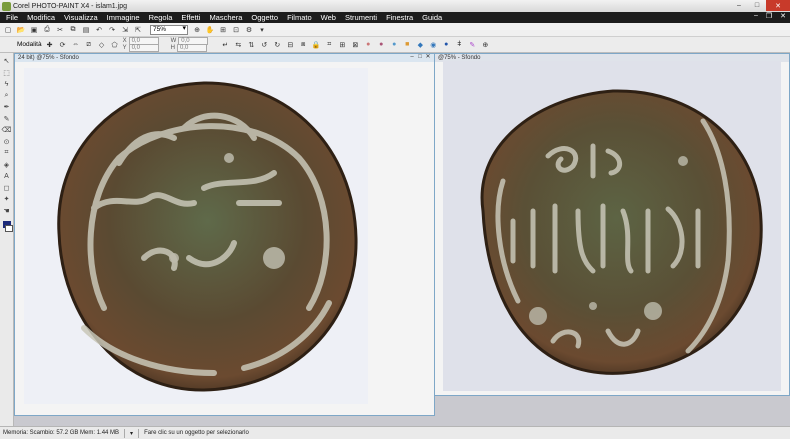 This screenshot has height=439, width=790. Describe the element at coordinates (342, 45) in the screenshot. I see `group-icon: ⊞` at that location.